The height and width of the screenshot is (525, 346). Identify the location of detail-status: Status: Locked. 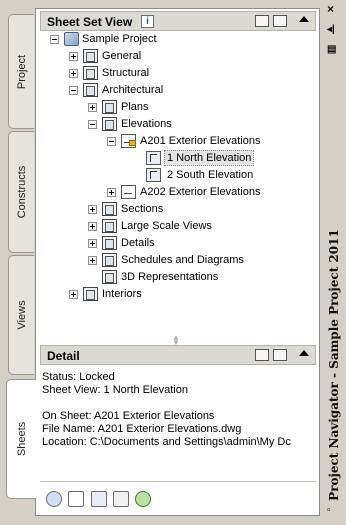
(78, 377).